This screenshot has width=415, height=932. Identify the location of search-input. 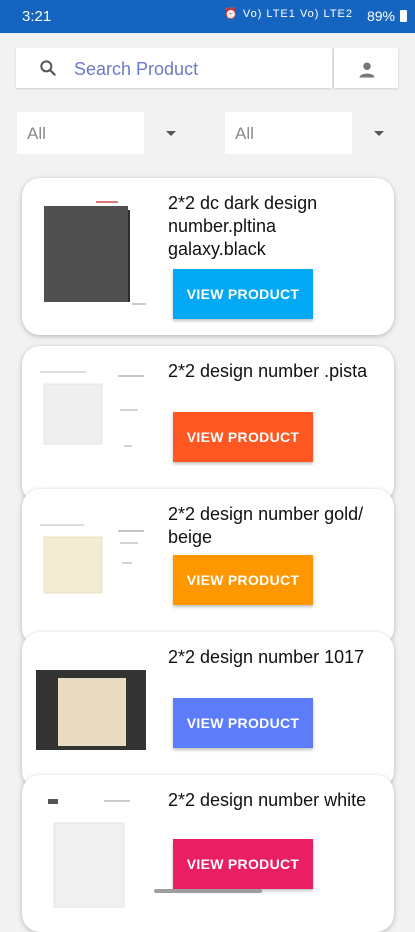
(199, 69).